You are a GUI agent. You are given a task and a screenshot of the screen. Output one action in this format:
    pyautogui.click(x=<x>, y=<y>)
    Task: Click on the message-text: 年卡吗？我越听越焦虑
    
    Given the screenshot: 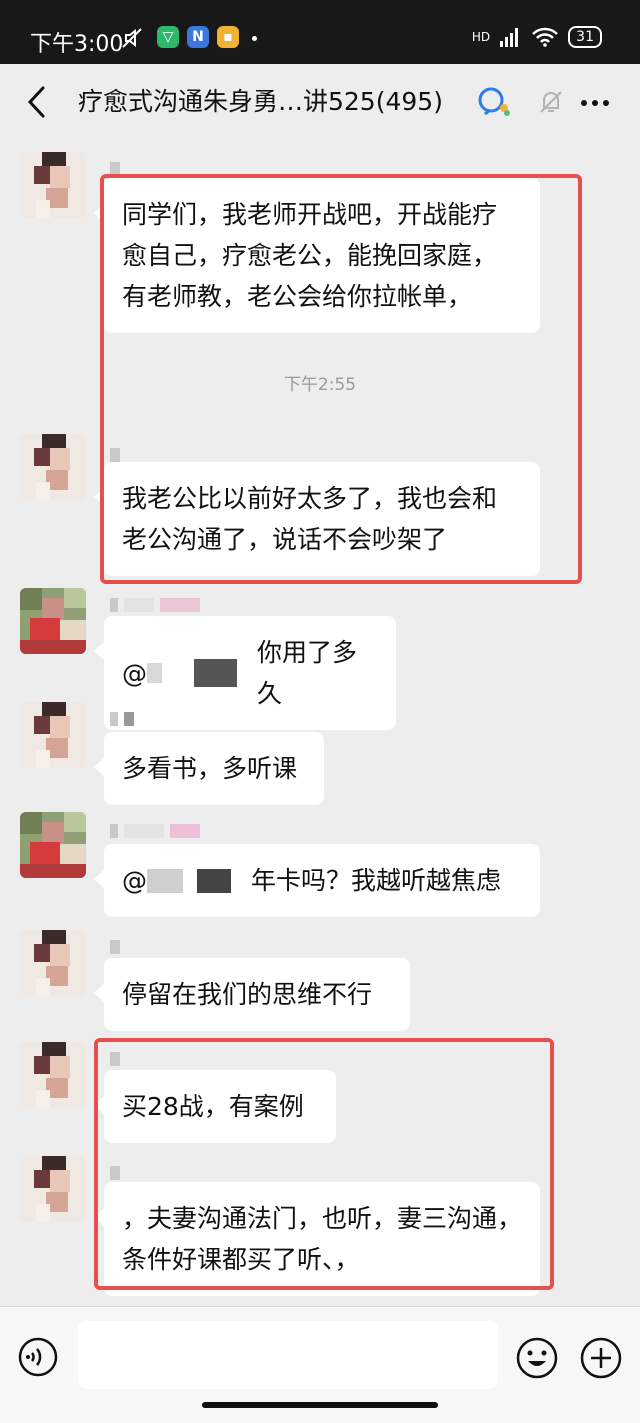 What is the action you would take?
    pyautogui.click(x=376, y=880)
    